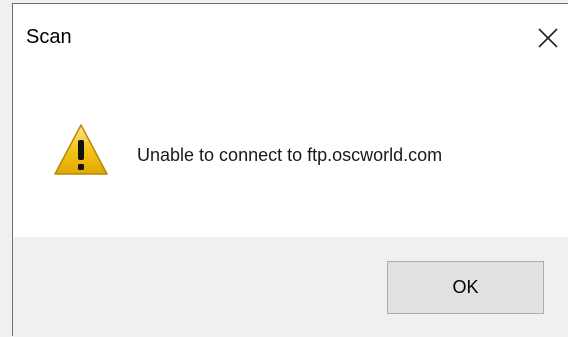 The height and width of the screenshot is (337, 568). What do you see at coordinates (81, 149) in the screenshot?
I see `warning-icon` at bounding box center [81, 149].